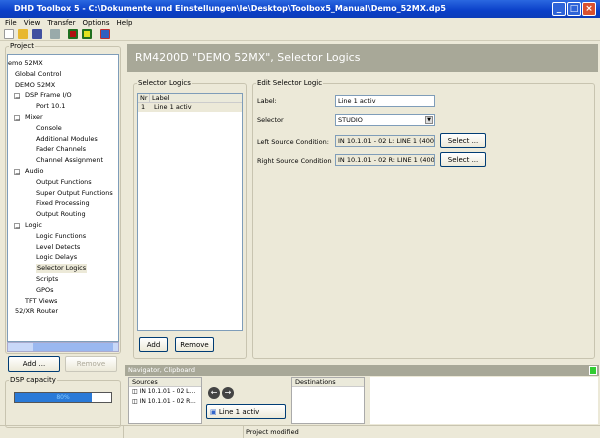 This screenshot has width=600, height=438. Describe the element at coordinates (294, 161) in the screenshot. I see `right-source-caption: Right Source Condition` at that location.